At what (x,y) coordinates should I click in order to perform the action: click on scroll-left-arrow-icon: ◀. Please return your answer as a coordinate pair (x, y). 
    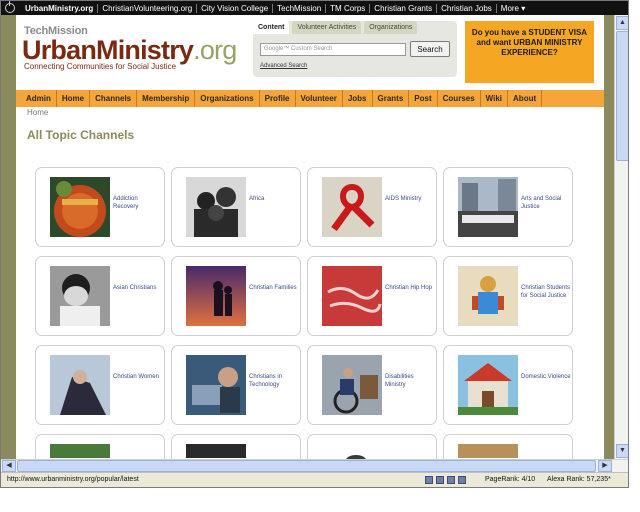
    Looking at the image, I should click on (9, 466).